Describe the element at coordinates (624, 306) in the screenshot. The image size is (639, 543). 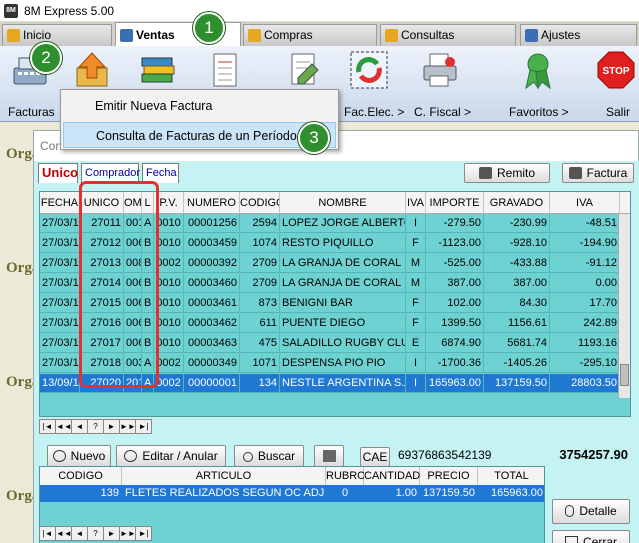
I see `grid-vertical-scrollbar` at that location.